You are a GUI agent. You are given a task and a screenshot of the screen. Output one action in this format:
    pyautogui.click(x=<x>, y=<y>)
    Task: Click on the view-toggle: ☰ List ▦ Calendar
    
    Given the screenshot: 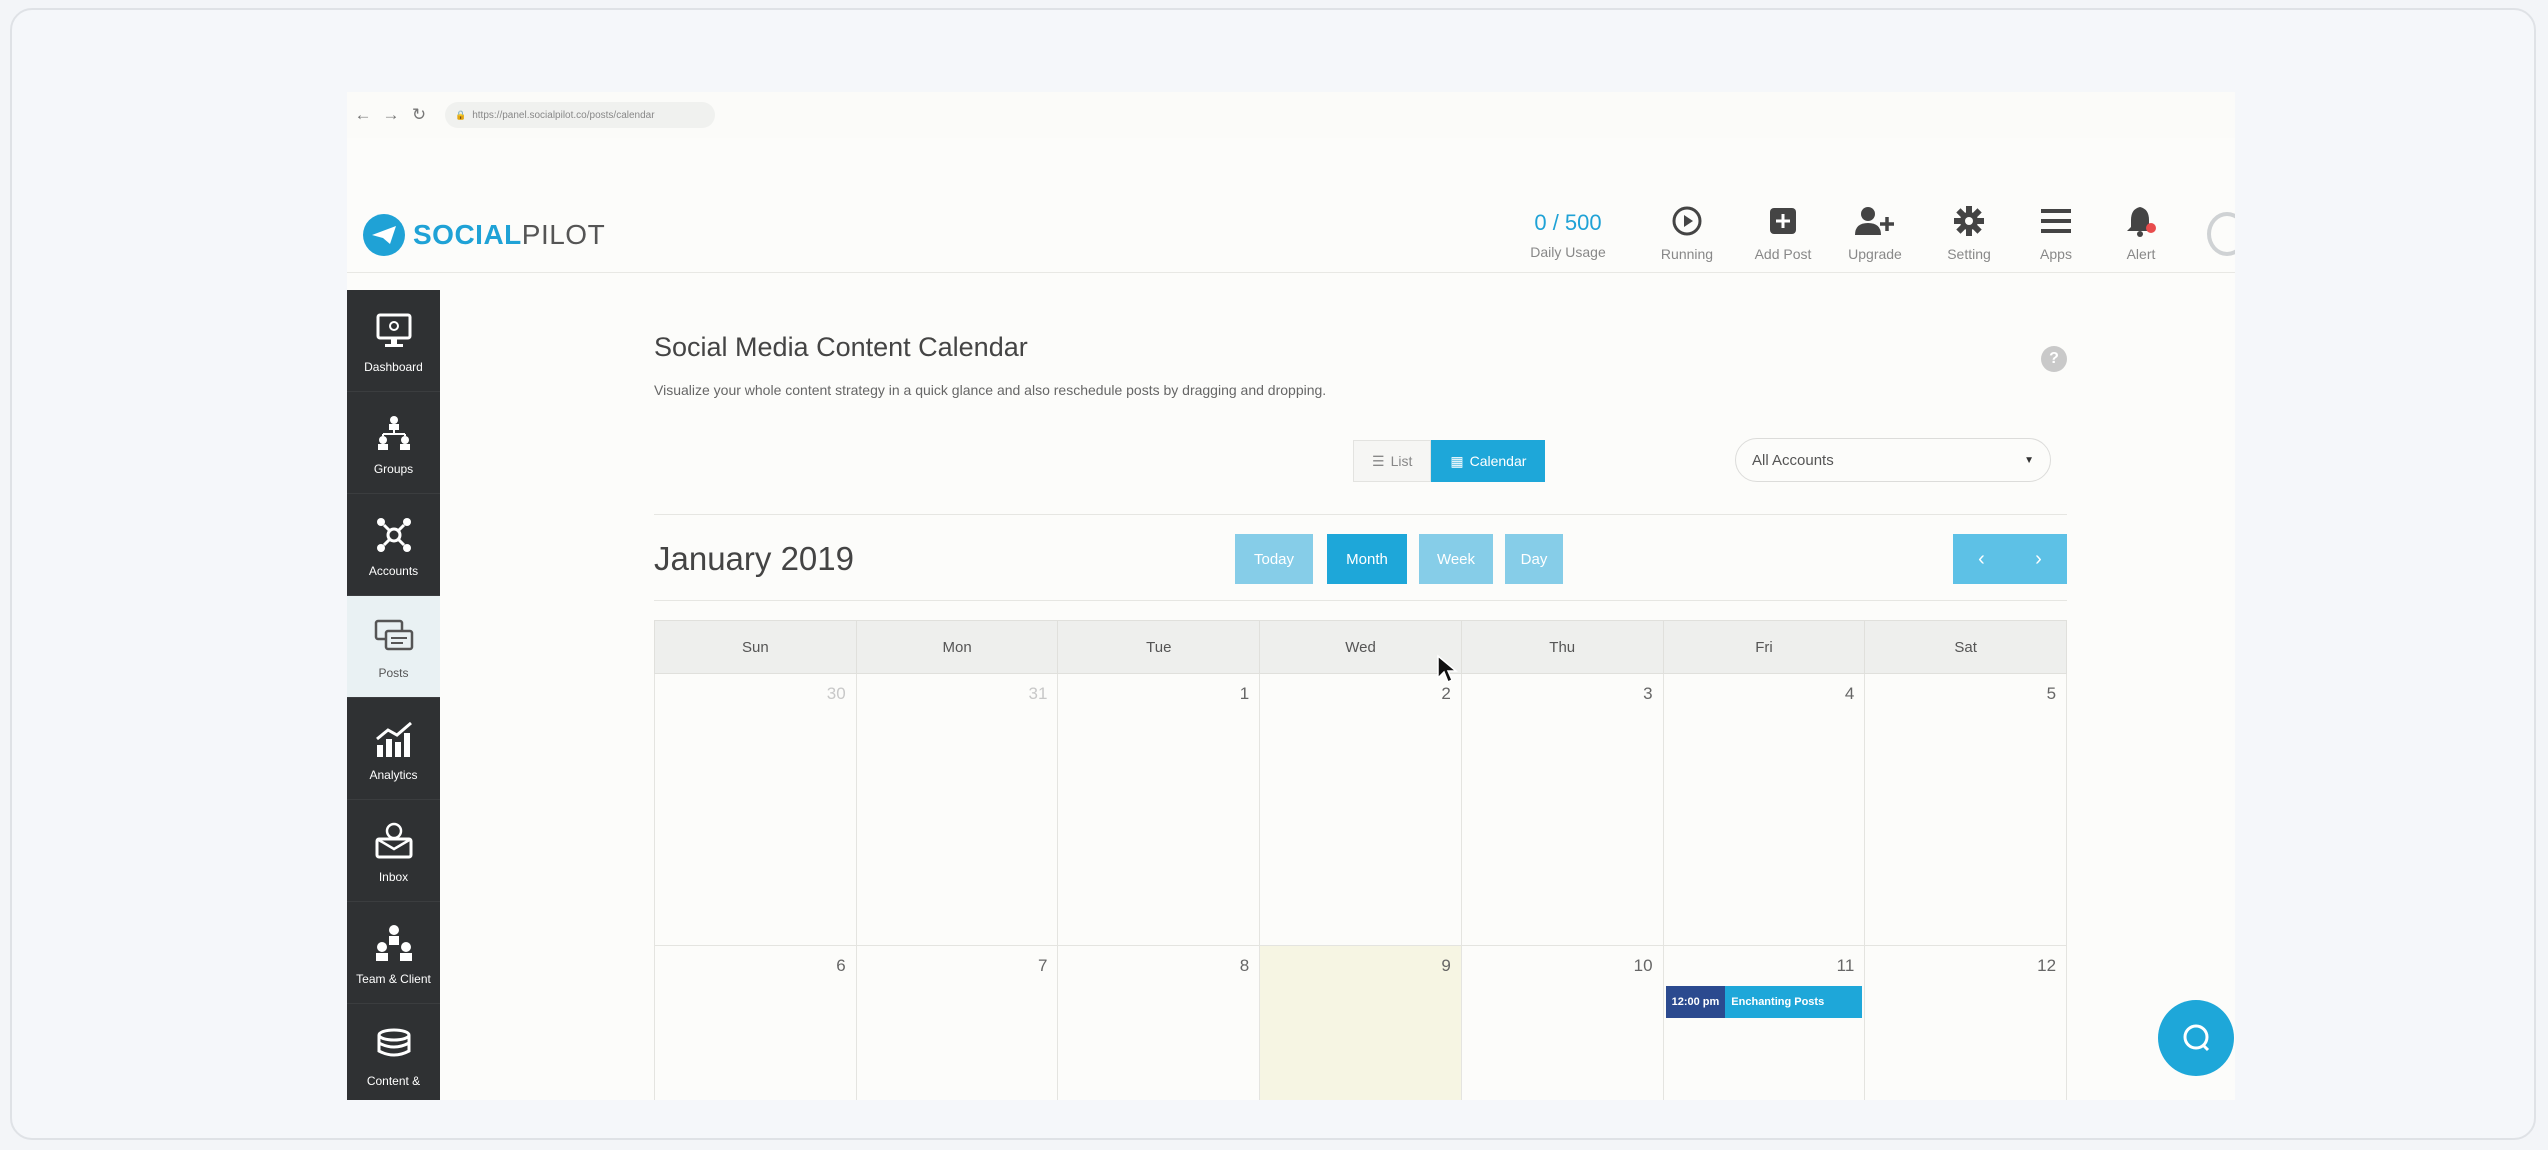 What is the action you would take?
    pyautogui.click(x=1449, y=461)
    